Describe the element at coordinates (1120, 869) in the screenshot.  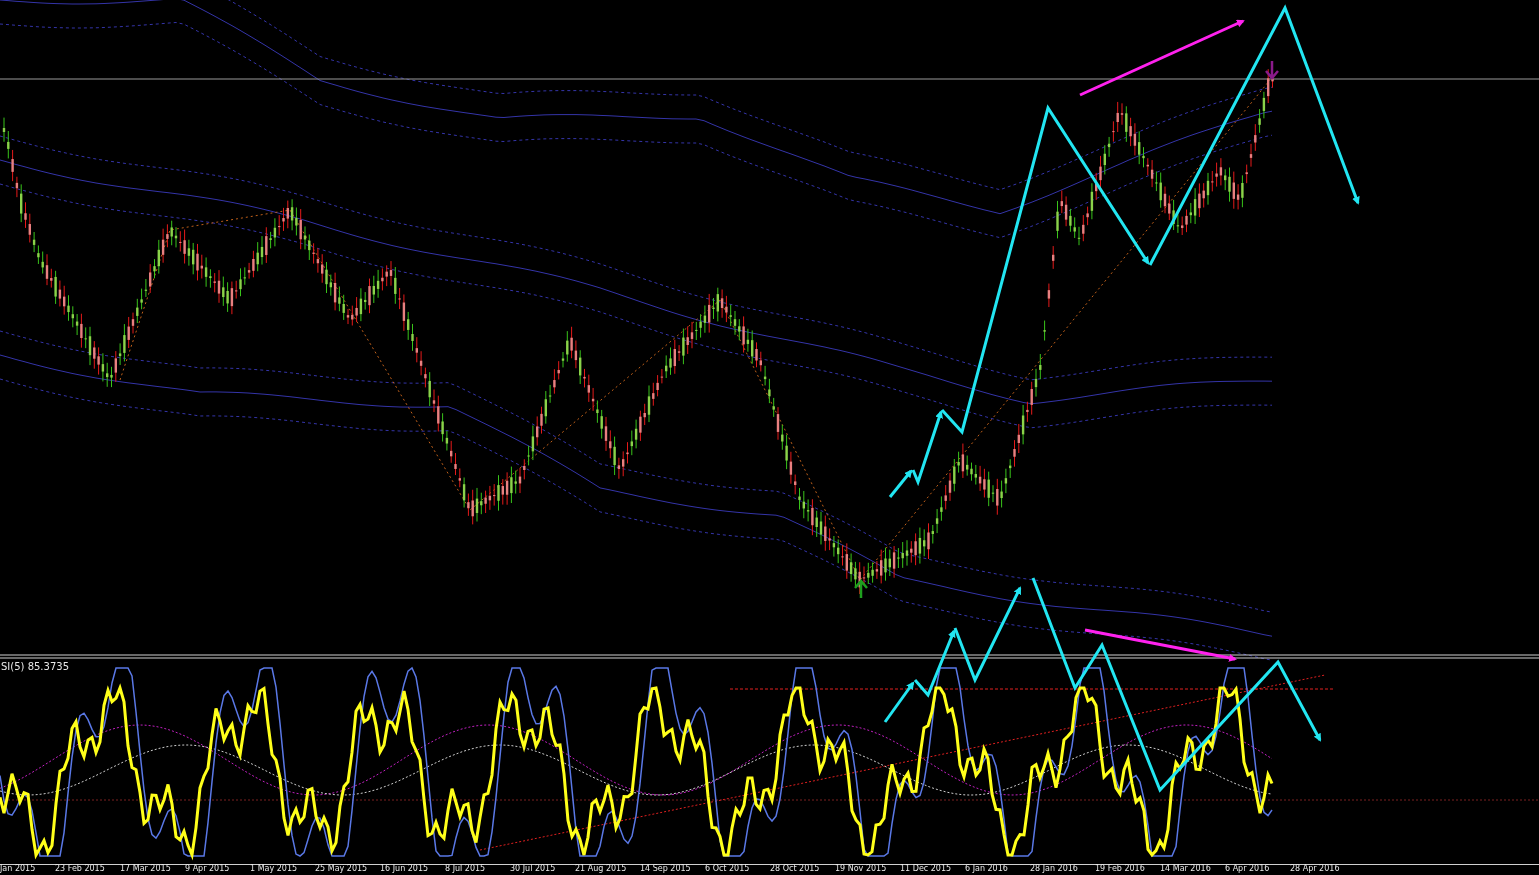
I see `axis-label: 19 Feb 2016` at that location.